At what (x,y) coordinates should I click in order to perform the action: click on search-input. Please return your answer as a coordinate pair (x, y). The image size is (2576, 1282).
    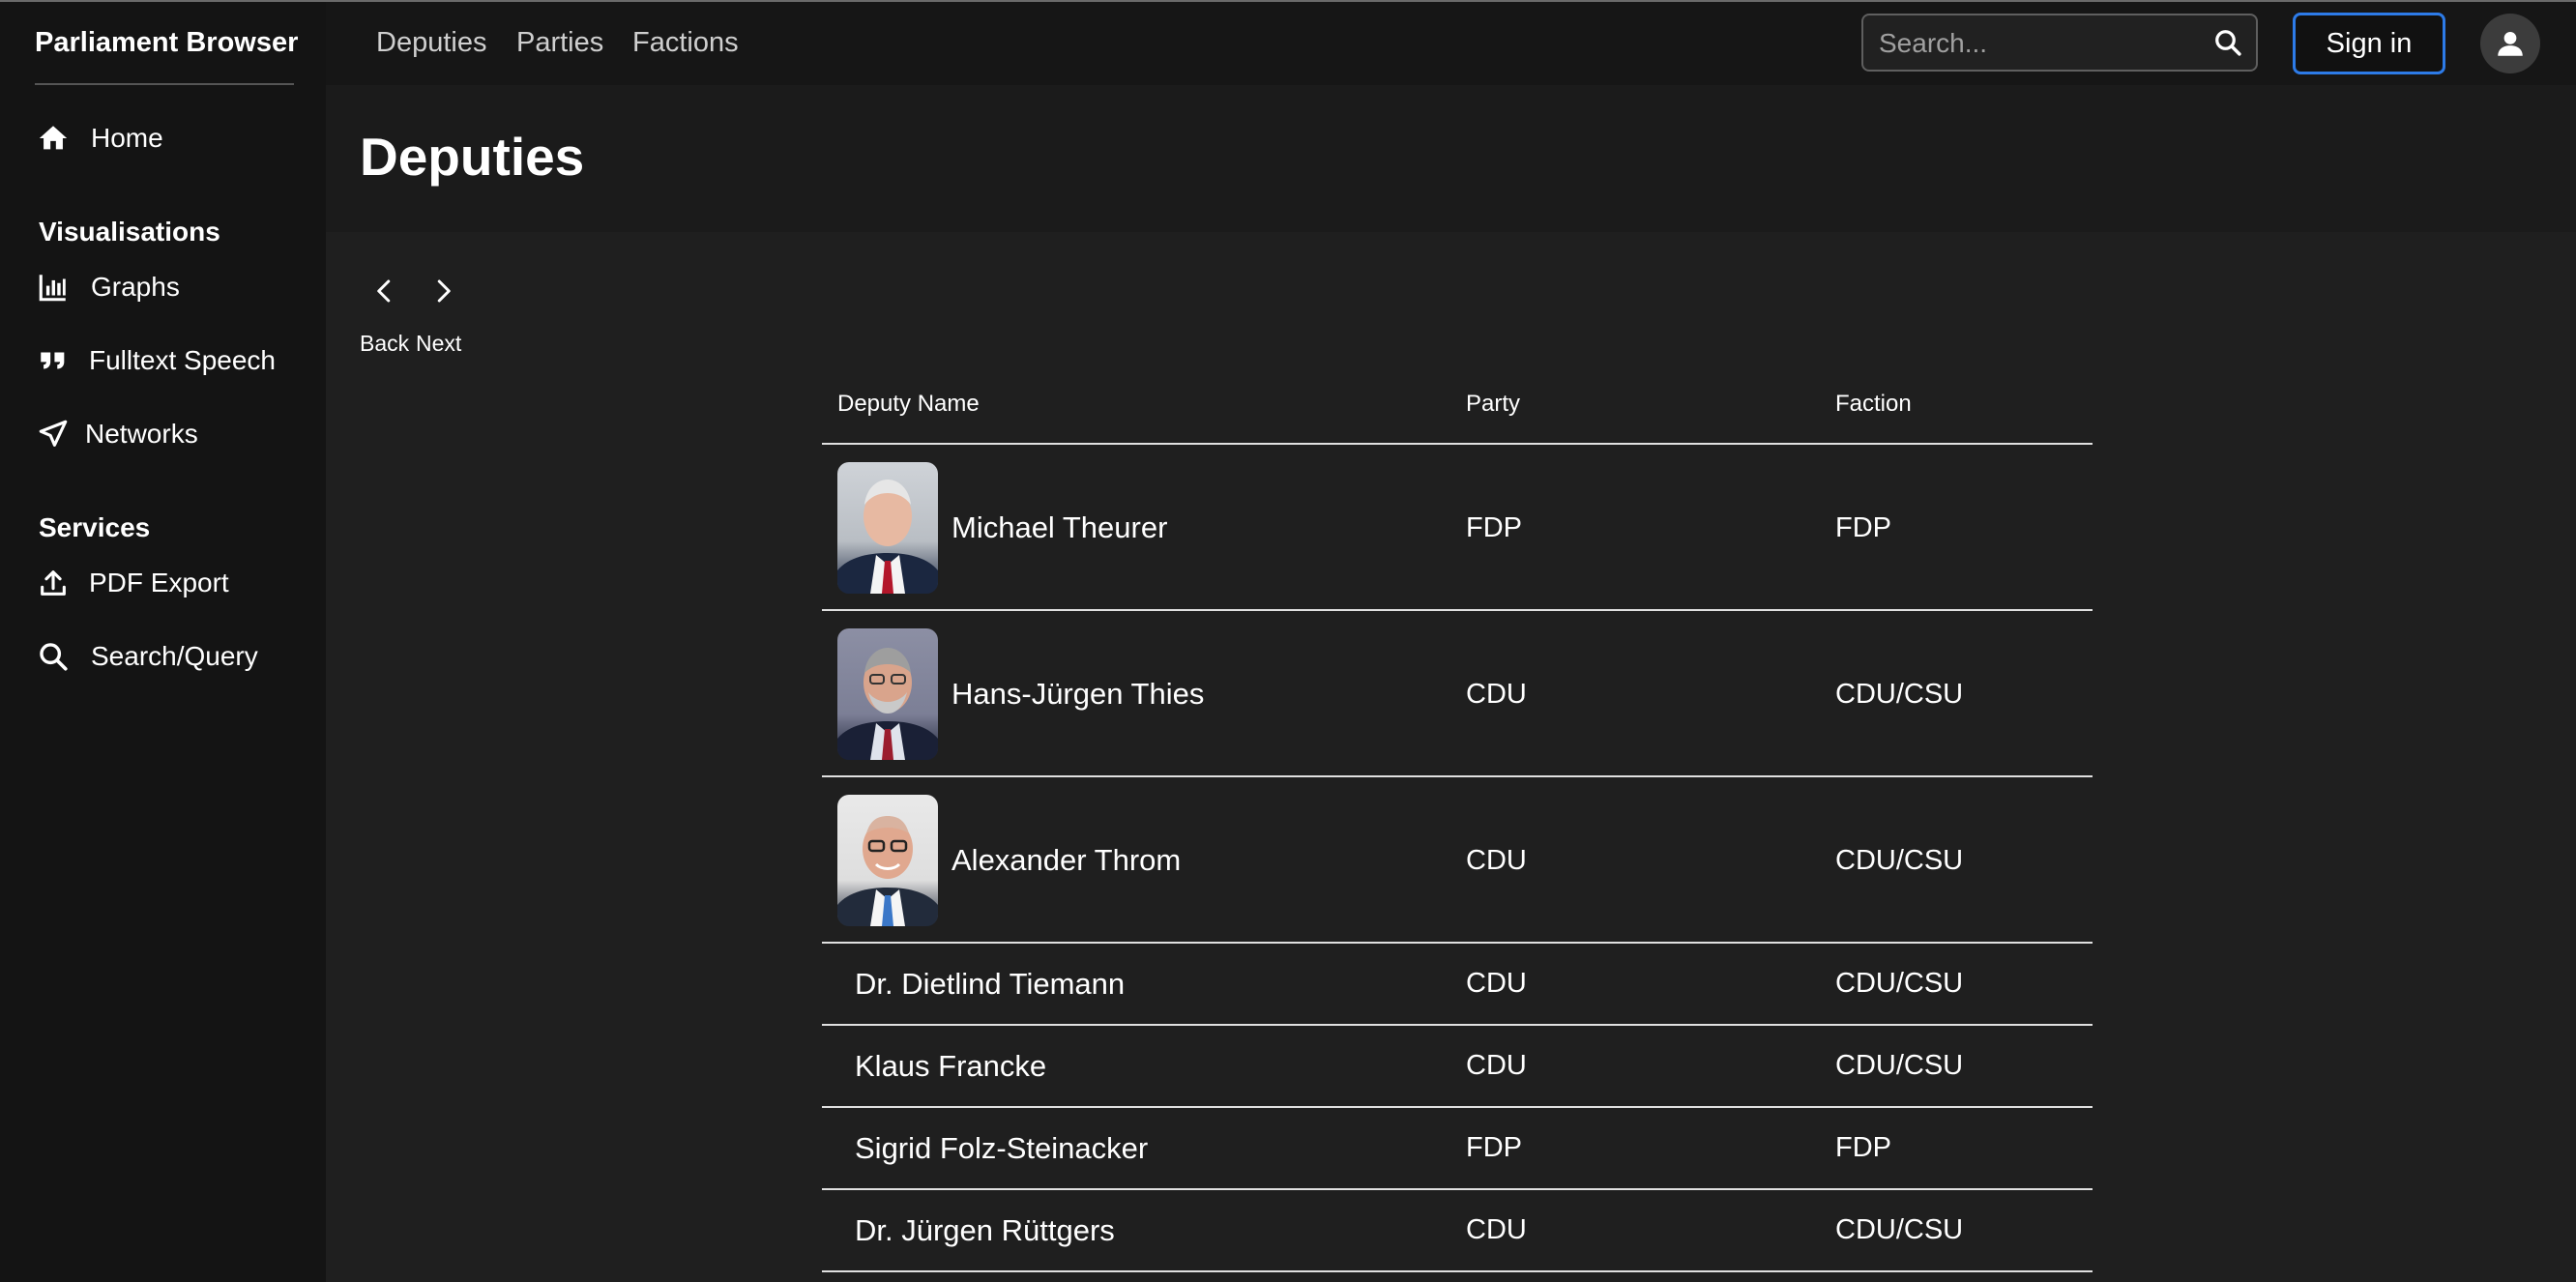
    Looking at the image, I should click on (2038, 43).